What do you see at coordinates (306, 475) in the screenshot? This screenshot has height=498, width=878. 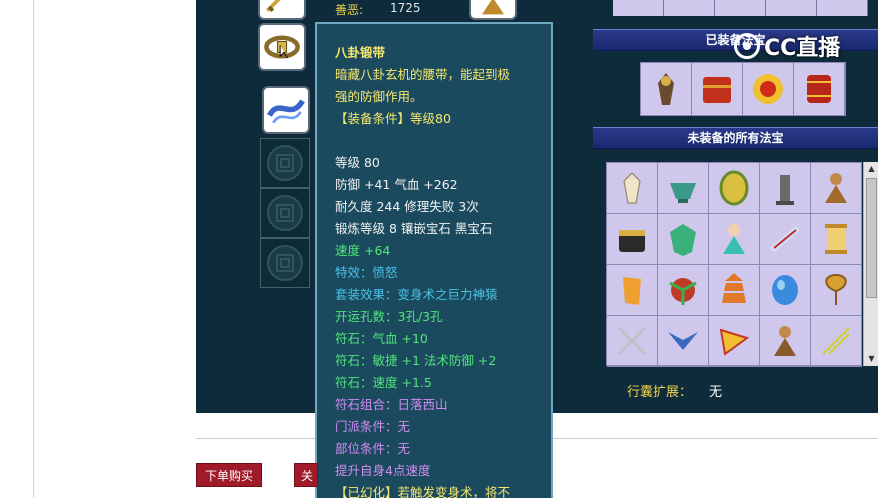 I see `follow-button: 关注` at bounding box center [306, 475].